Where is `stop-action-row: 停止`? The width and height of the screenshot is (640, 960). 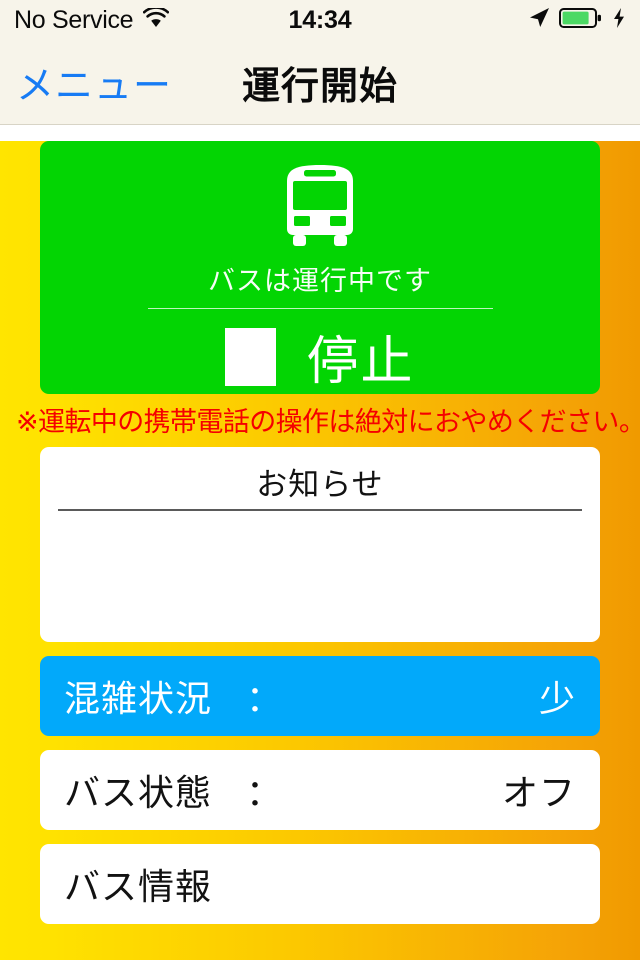 stop-action-row: 停止 is located at coordinates (319, 356).